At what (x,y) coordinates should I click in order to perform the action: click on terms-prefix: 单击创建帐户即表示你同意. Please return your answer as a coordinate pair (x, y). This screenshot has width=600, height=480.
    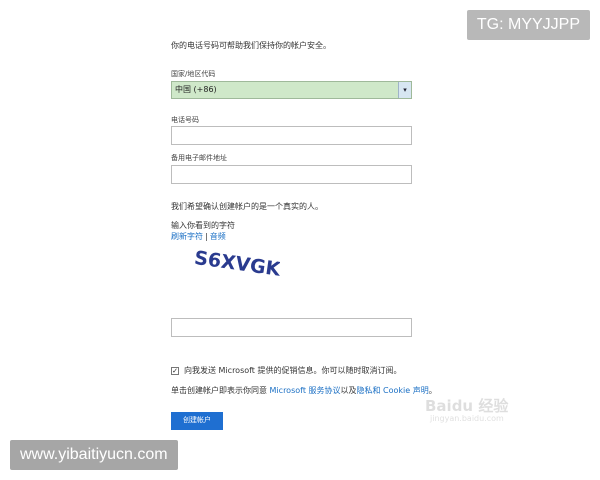
    Looking at the image, I should click on (220, 390).